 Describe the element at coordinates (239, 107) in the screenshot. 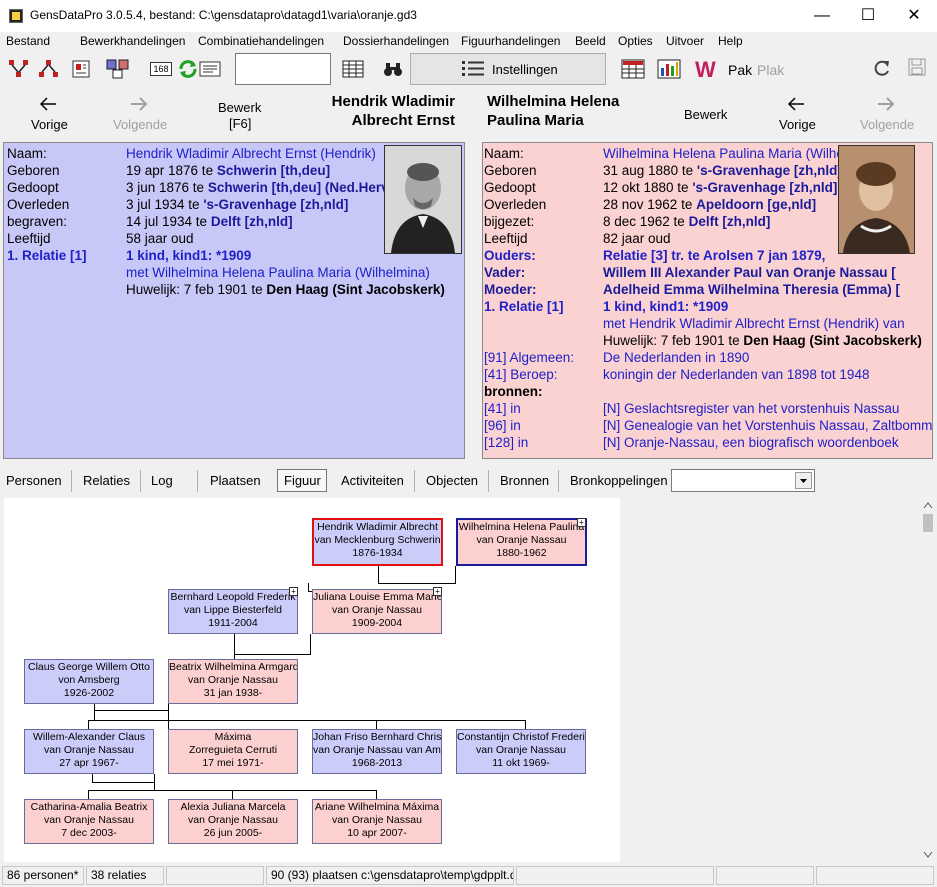

I see `edit-button-left: Bewerk` at that location.